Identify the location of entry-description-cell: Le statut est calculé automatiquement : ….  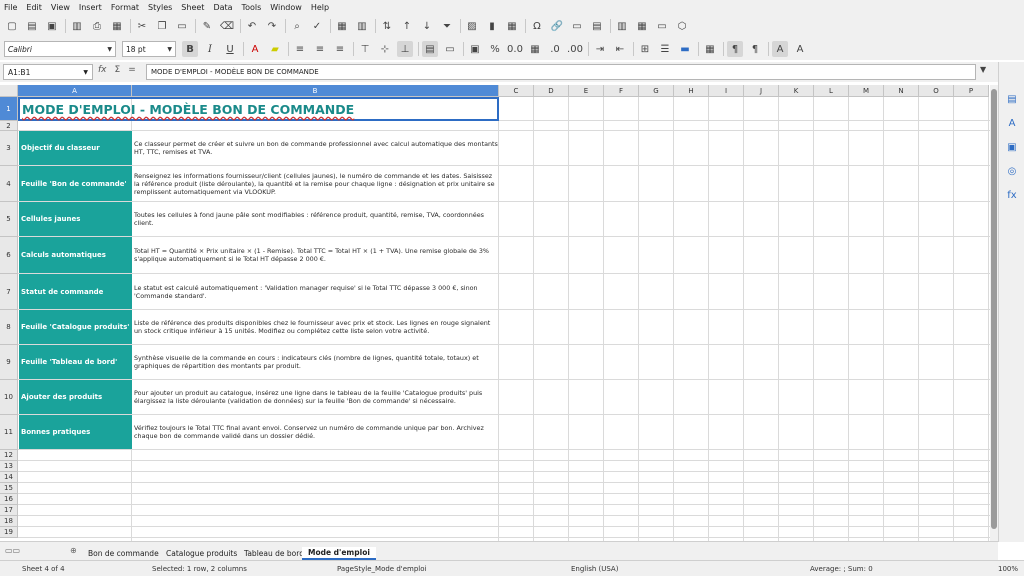
(316, 291).